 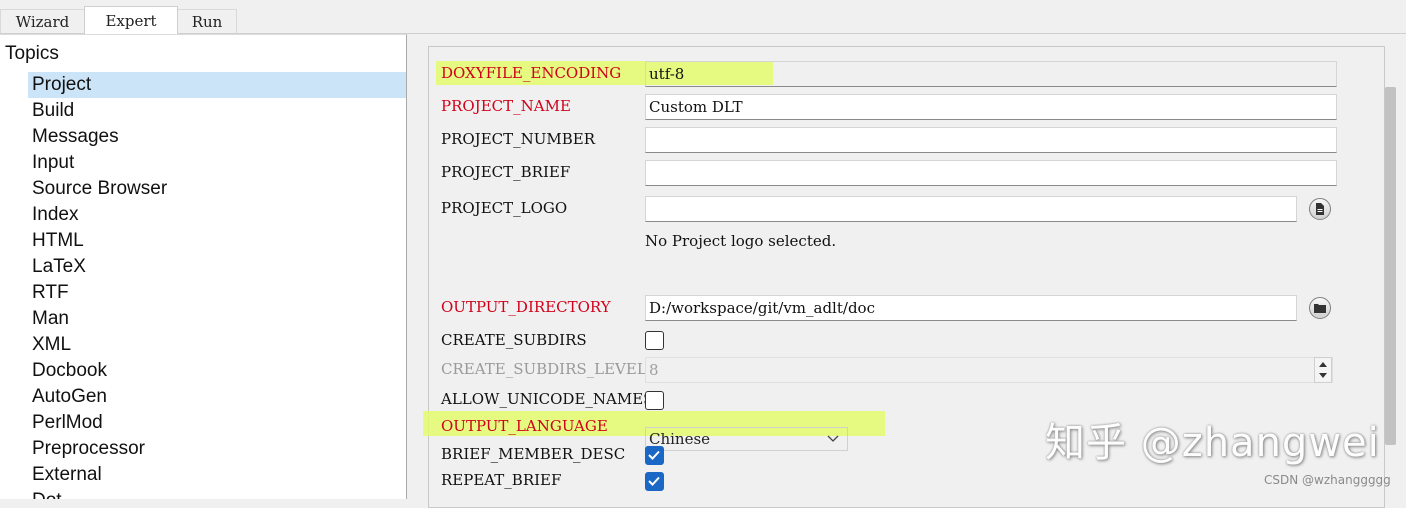 What do you see at coordinates (1390, 266) in the screenshot?
I see `vertical-scrollbar` at bounding box center [1390, 266].